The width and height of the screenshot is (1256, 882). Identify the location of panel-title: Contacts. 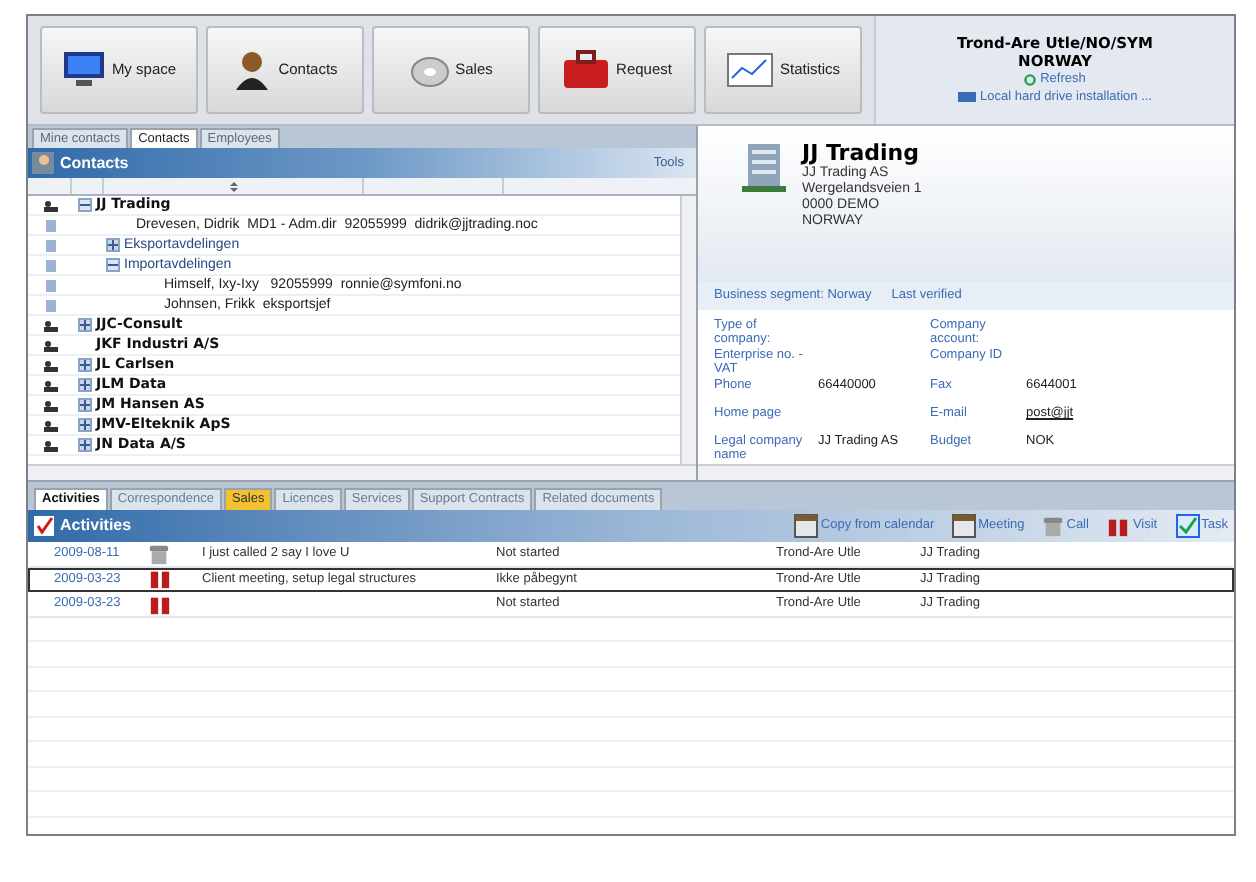
(94, 163).